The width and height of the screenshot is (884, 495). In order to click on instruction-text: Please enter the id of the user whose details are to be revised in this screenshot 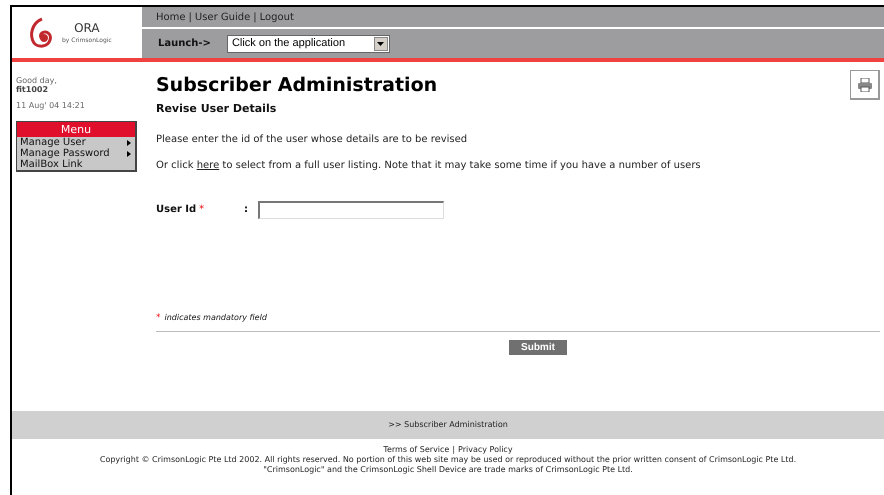, I will do `click(312, 139)`.